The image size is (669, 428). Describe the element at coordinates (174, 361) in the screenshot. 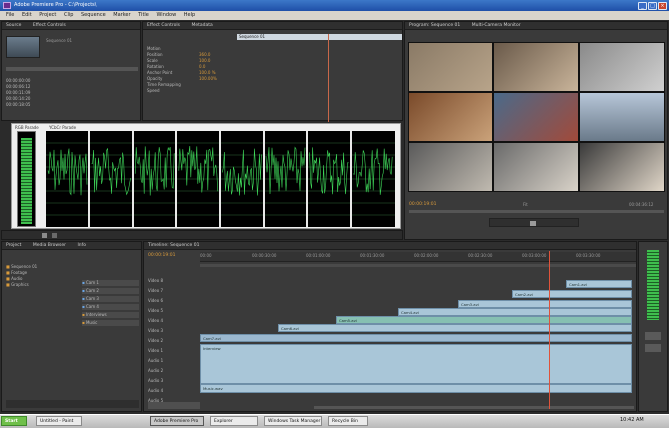

I see `track-header: Audio 1` at that location.